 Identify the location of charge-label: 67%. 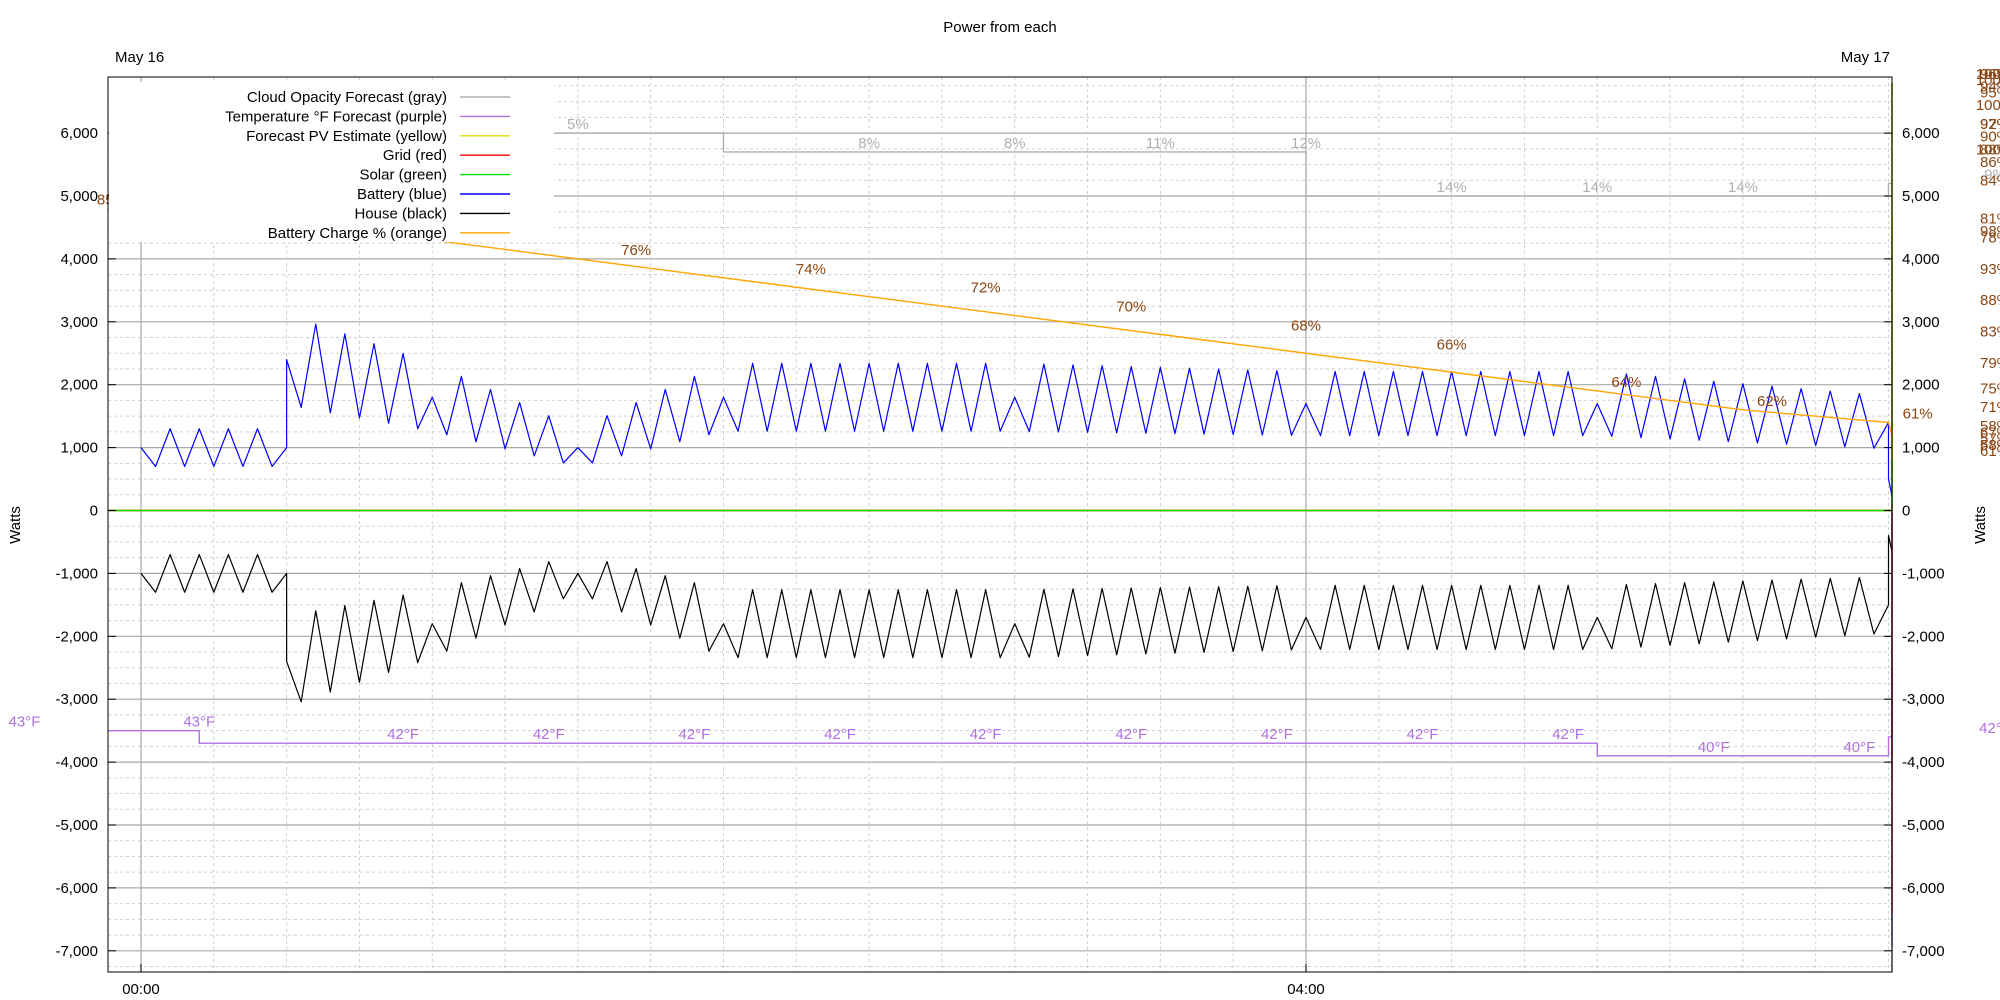
(1990, 432).